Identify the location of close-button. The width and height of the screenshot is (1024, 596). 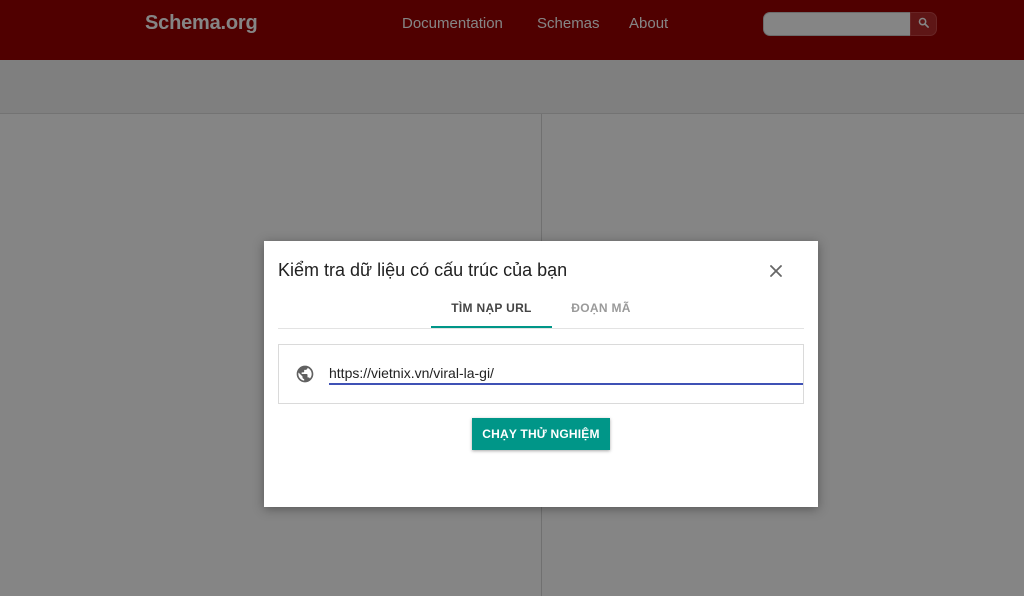
(776, 271).